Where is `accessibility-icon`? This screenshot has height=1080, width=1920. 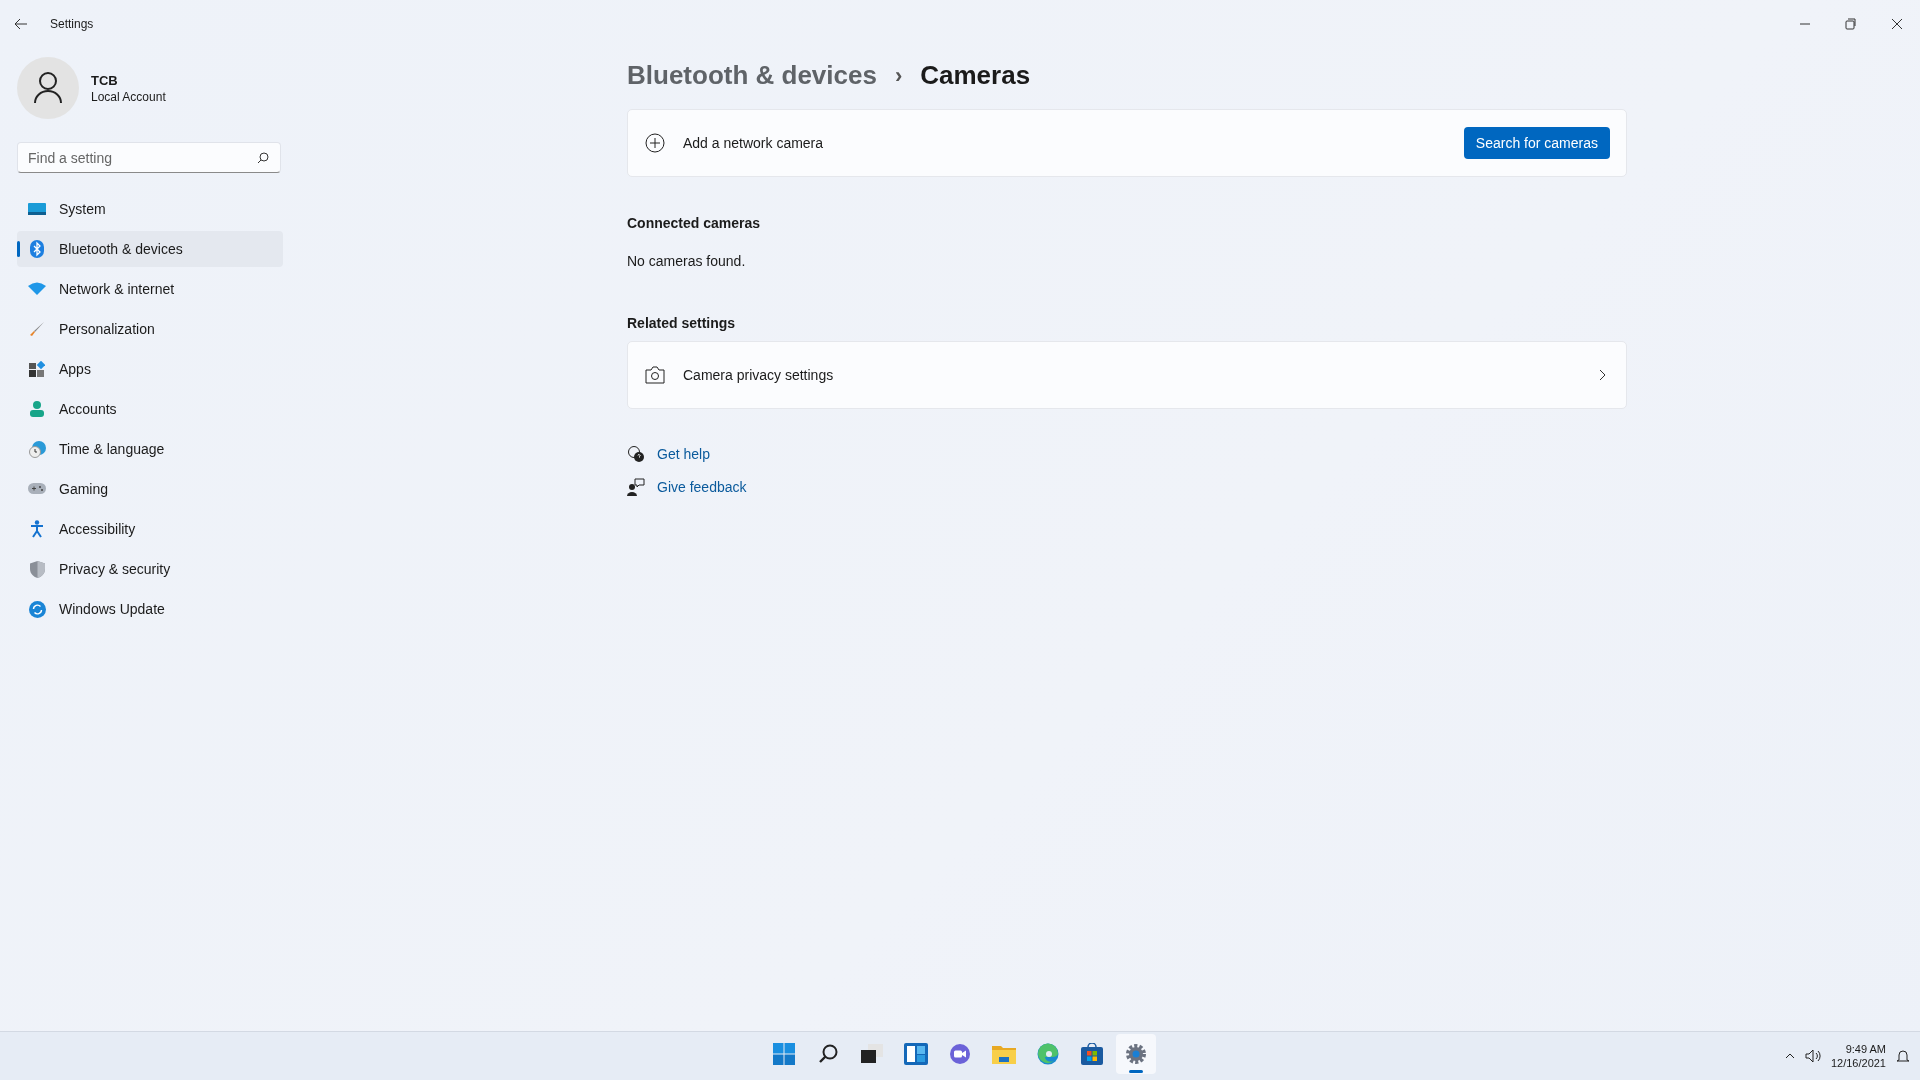
accessibility-icon is located at coordinates (37, 529).